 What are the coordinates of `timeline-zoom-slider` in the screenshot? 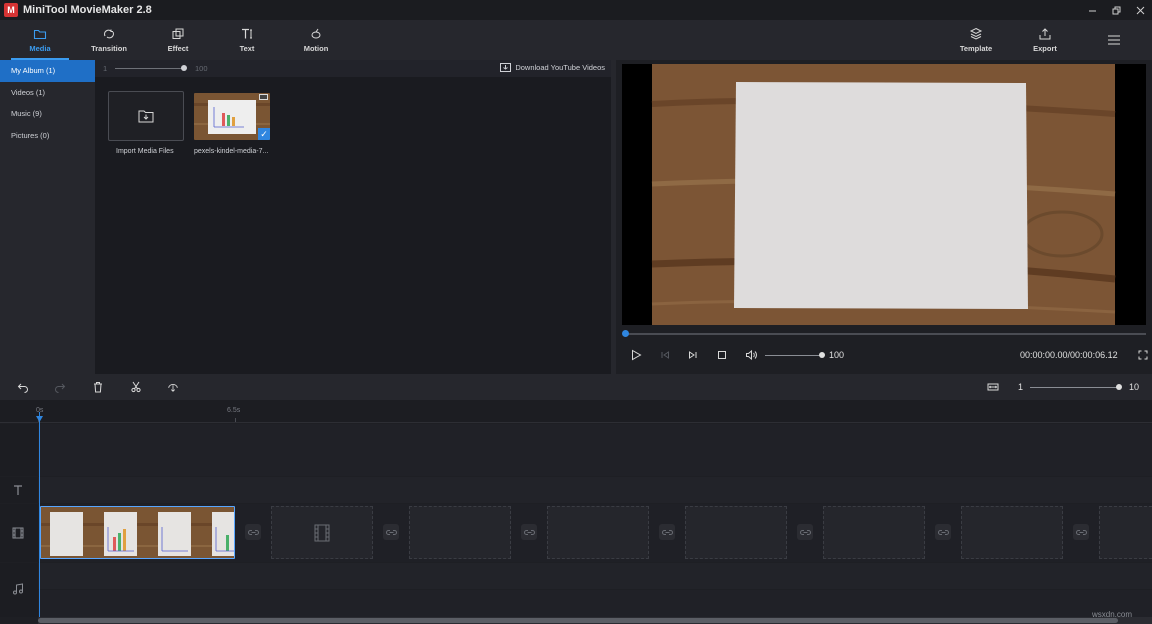 It's located at (1074, 387).